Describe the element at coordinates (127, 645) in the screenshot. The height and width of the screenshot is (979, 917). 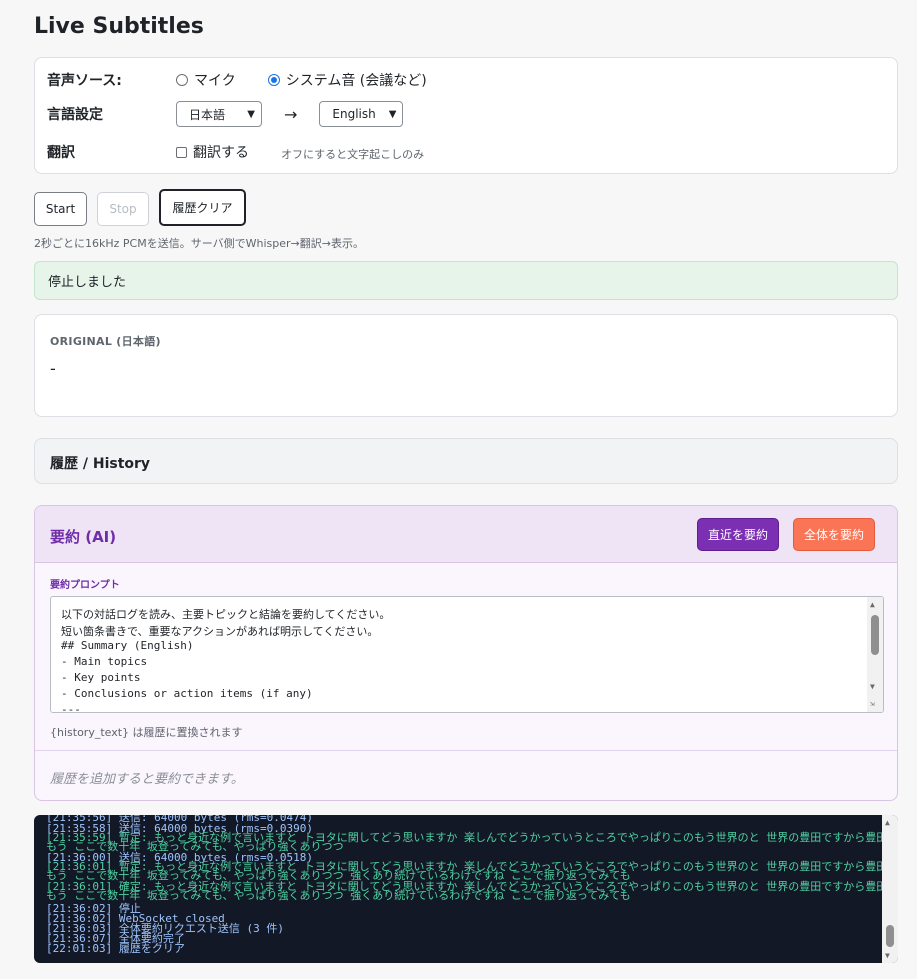
I see `prompt-line: ## Summary (English)` at that location.